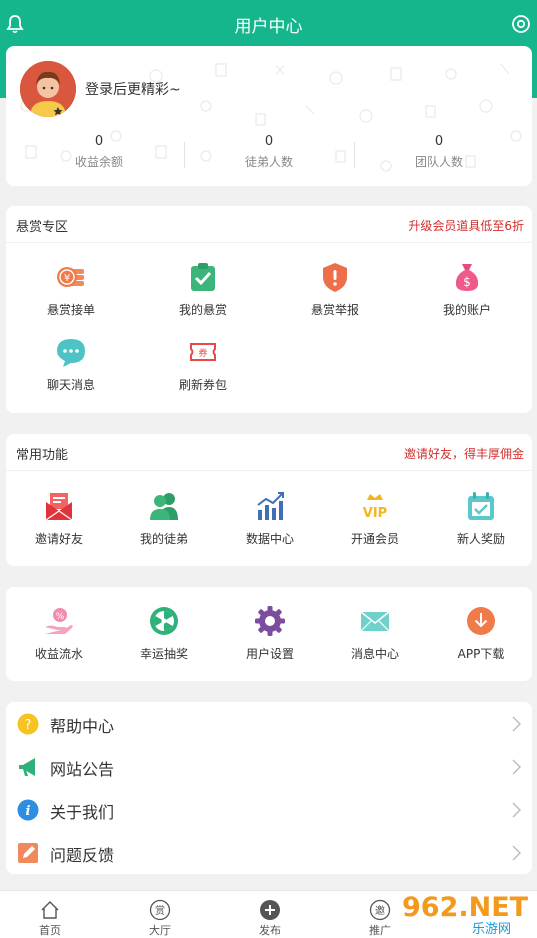  I want to click on grid-item-my-bounty: 我的悬赏, so click(203, 289).